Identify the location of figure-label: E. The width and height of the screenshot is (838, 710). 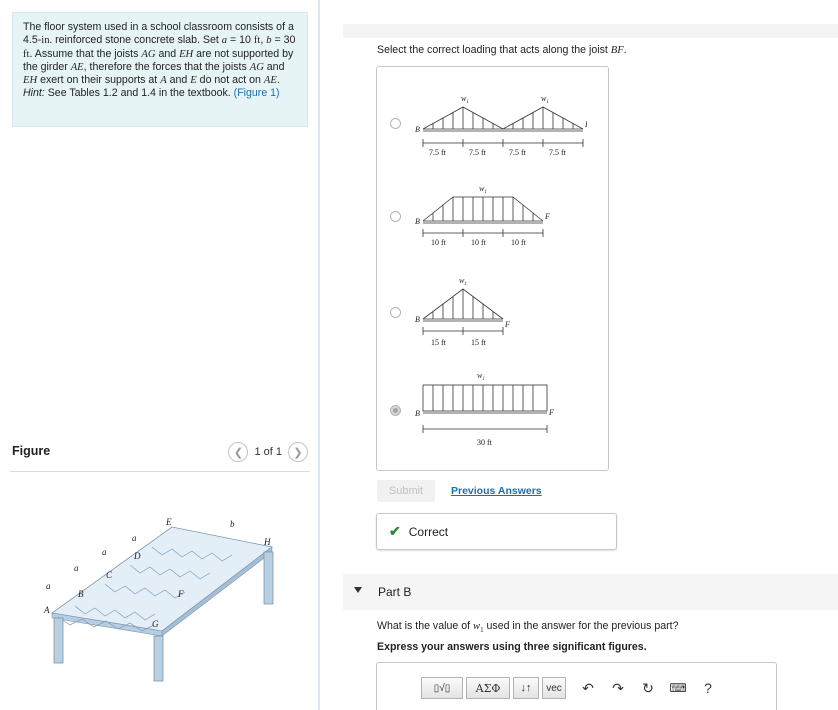
(168, 522).